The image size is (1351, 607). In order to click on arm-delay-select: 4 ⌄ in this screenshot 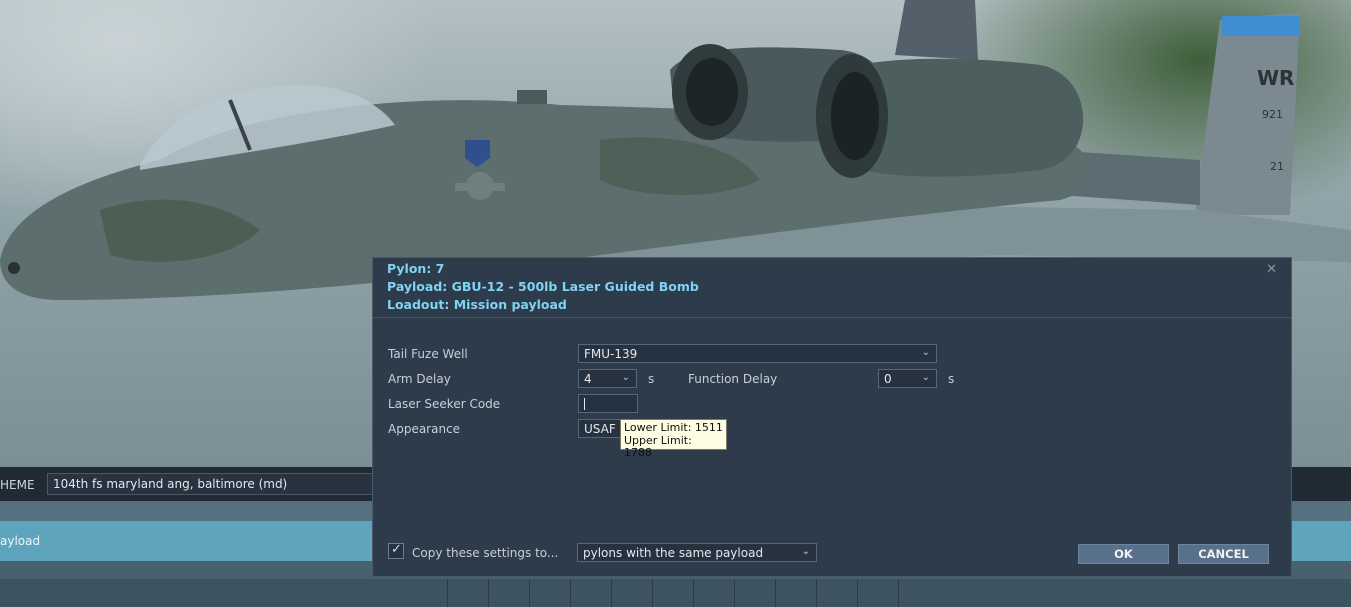, I will do `click(607, 378)`.